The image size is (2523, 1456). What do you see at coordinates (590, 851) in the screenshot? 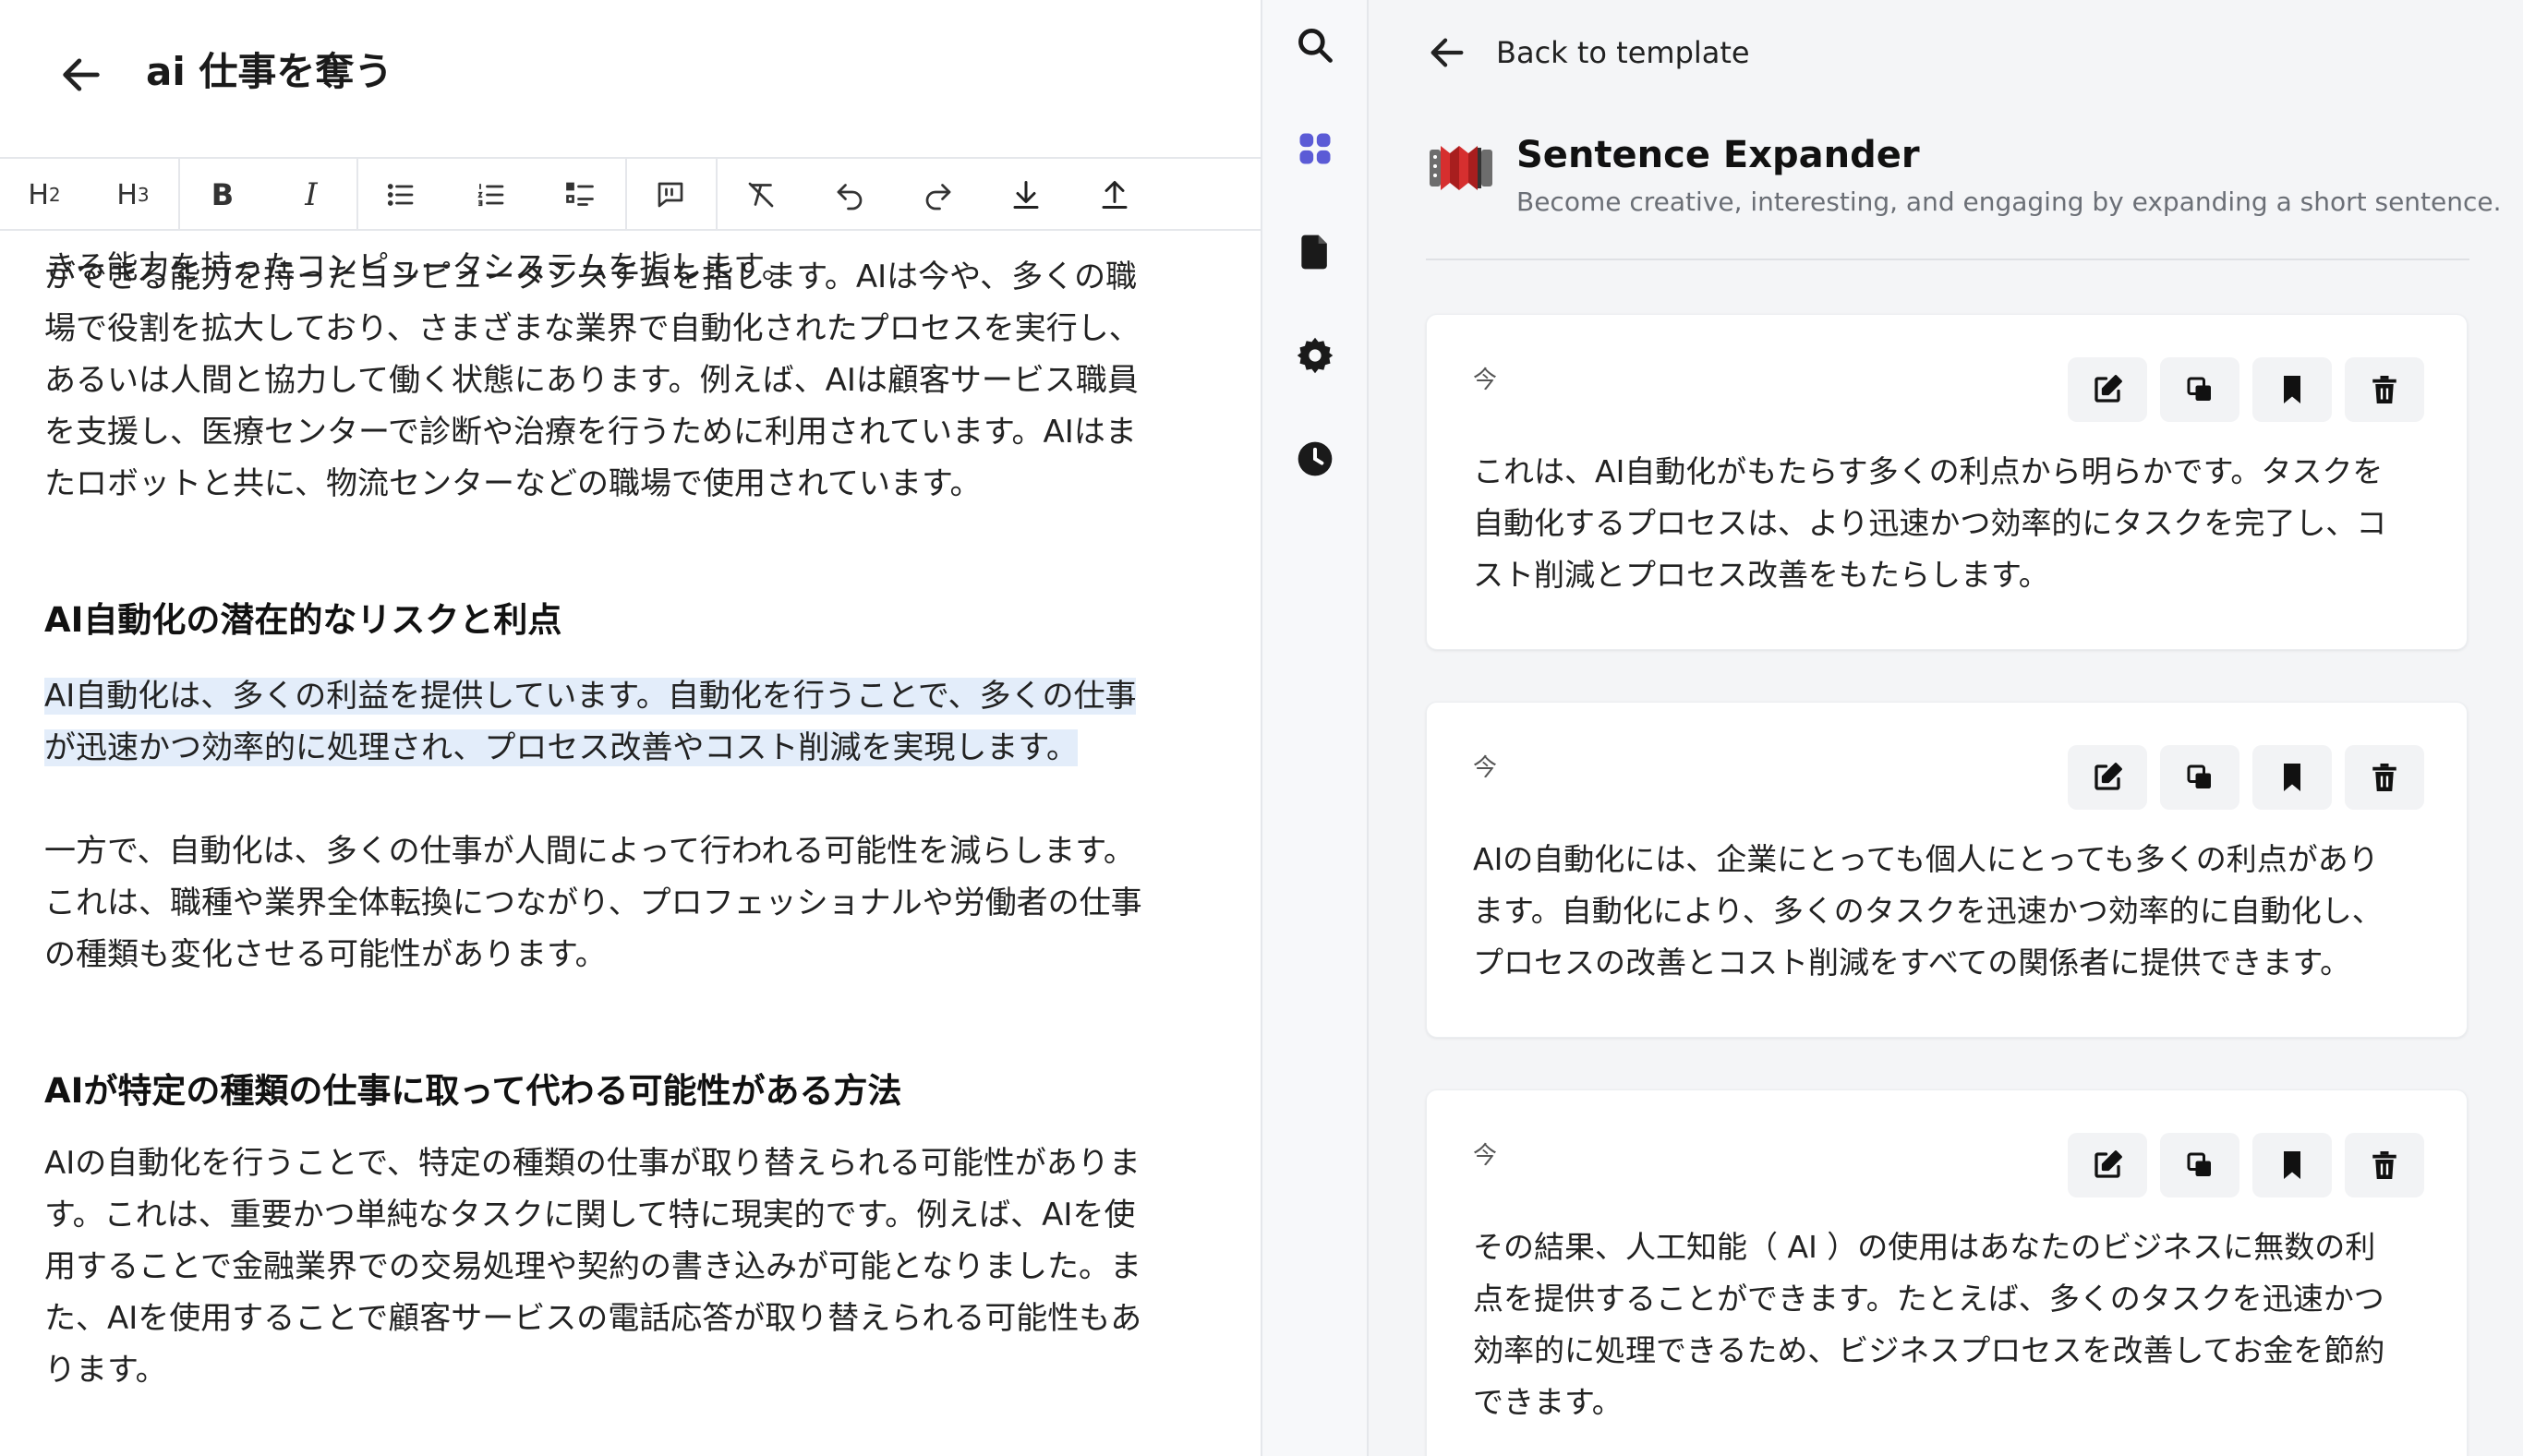
I see `text-line: 一方で、自動化は、多くの仕事が人間によって行われる可能性を減らします。` at bounding box center [590, 851].